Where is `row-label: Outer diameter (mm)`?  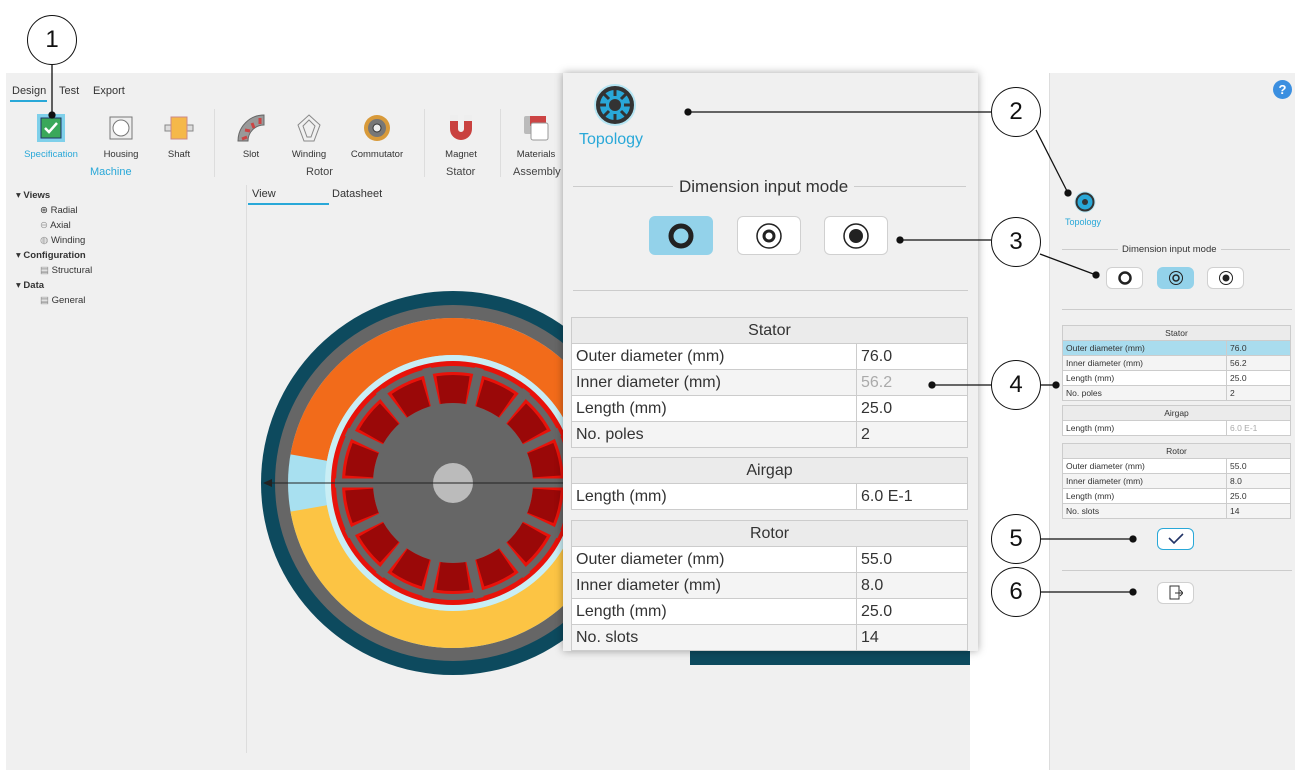
row-label: Outer diameter (mm) is located at coordinates (714, 559).